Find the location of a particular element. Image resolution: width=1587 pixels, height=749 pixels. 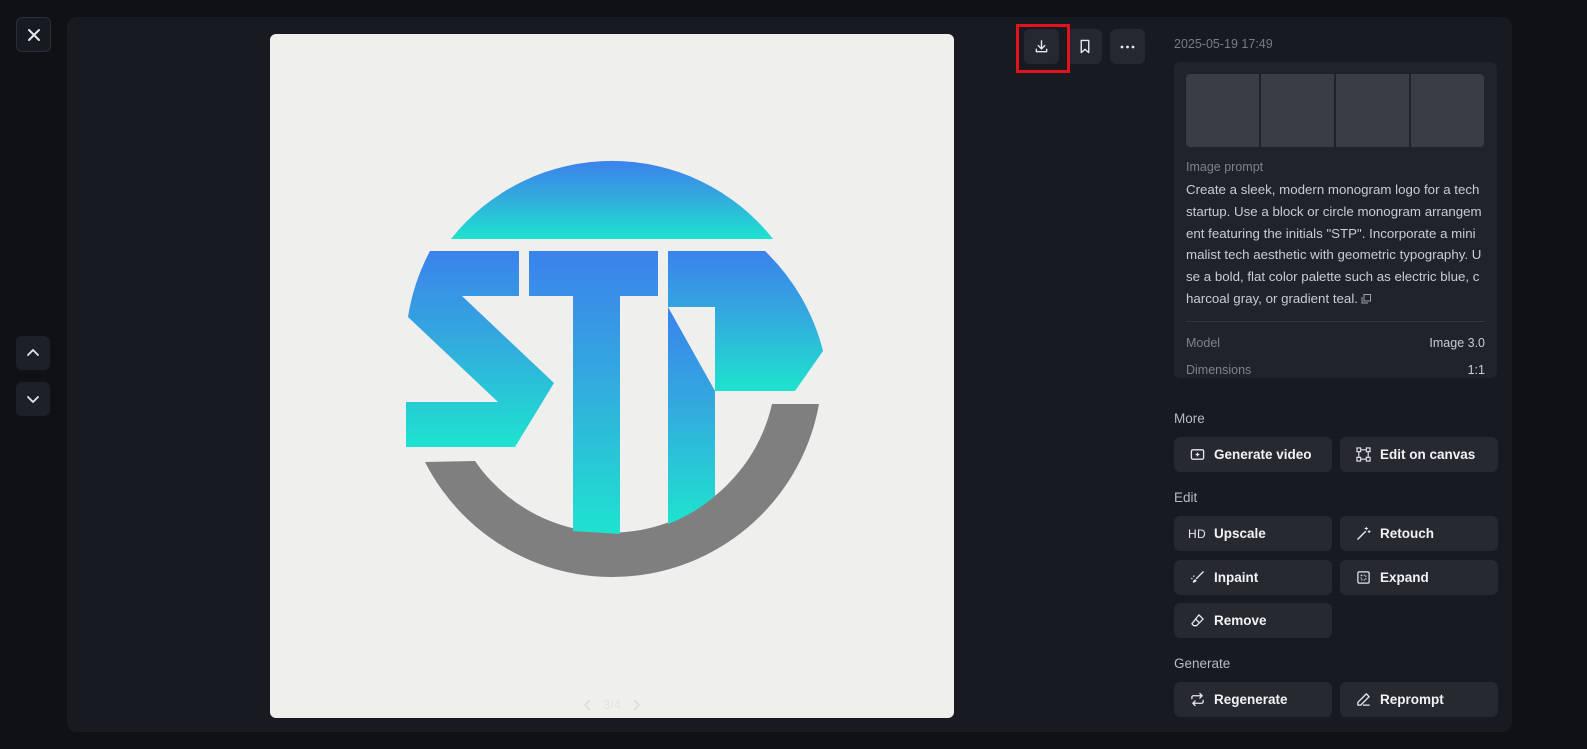

meta-value: Image 3.0 is located at coordinates (1457, 343).